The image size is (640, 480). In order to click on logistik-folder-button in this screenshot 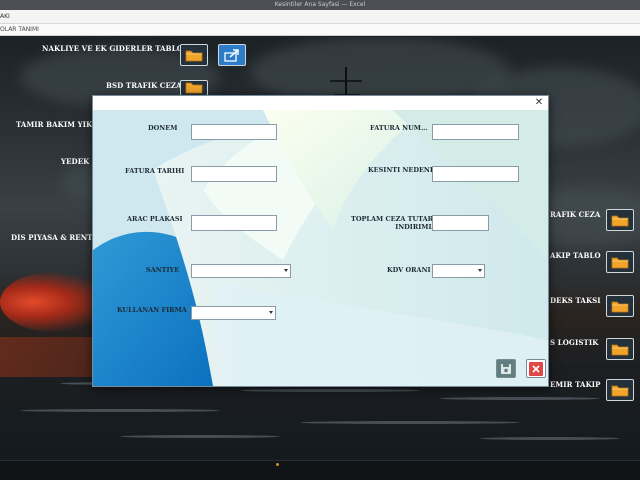, I will do `click(620, 349)`.